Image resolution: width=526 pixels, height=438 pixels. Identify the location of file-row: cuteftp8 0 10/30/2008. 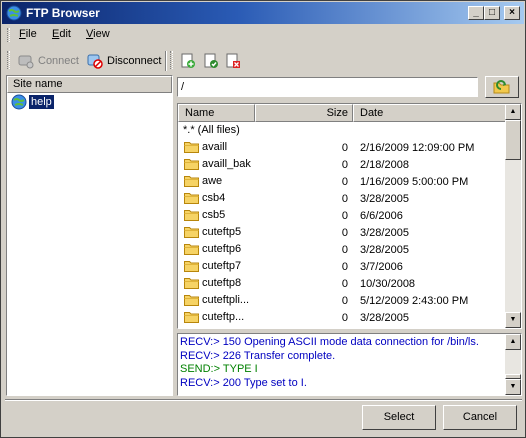
(342, 283).